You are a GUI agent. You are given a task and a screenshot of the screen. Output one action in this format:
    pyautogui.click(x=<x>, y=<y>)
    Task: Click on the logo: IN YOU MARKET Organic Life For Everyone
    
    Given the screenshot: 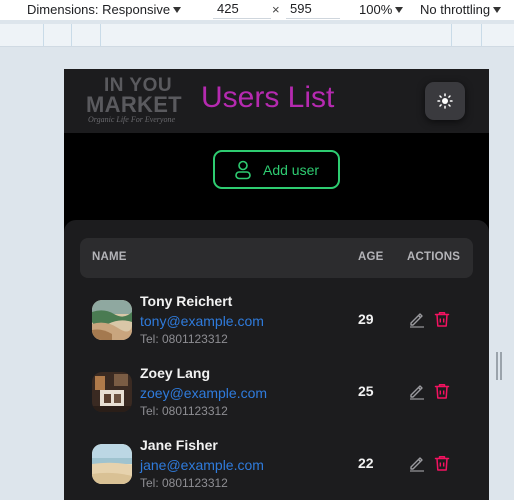 What is the action you would take?
    pyautogui.click(x=137, y=101)
    